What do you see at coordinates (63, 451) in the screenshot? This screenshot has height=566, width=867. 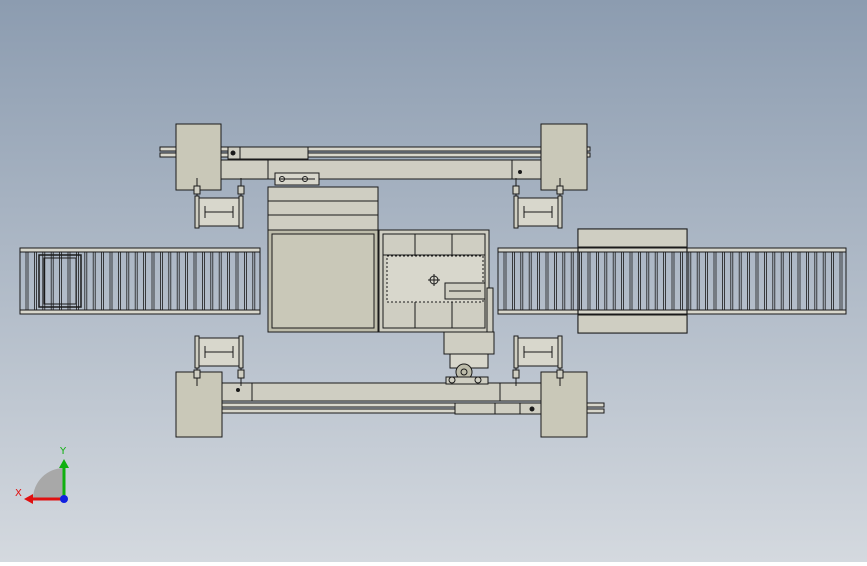 I see `y-axis-label: Y` at bounding box center [63, 451].